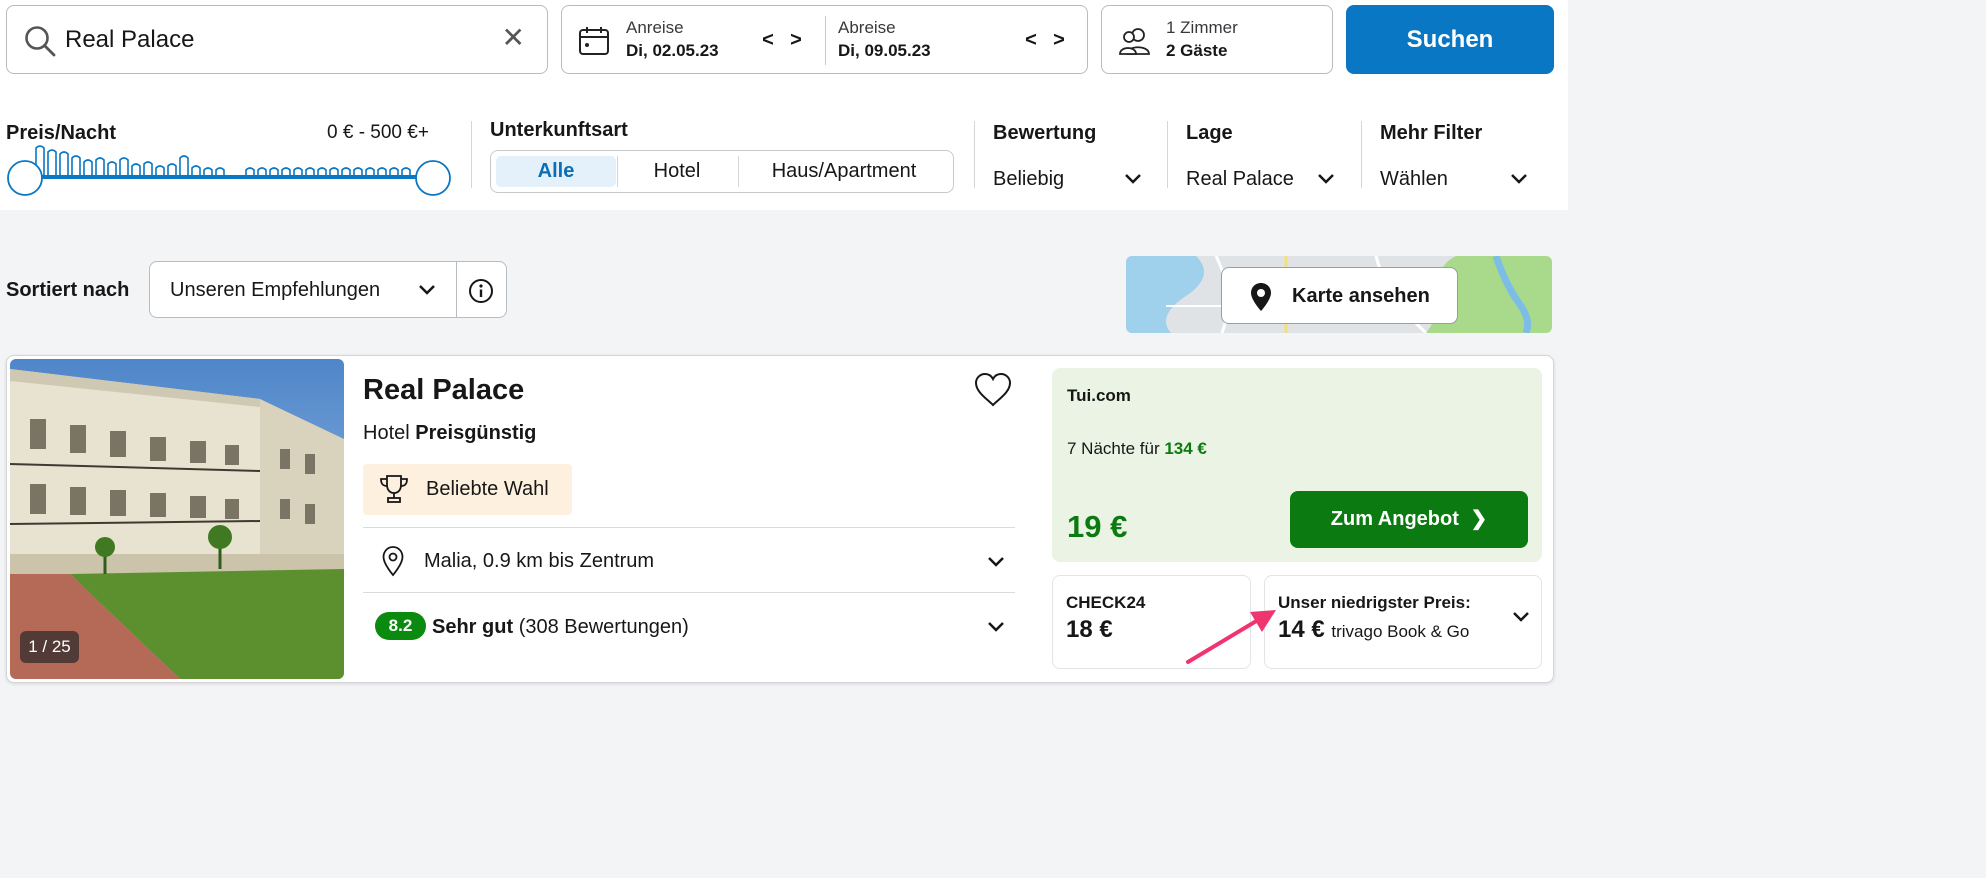 The width and height of the screenshot is (1986, 878). I want to click on image-counter: 1 / 25, so click(49, 647).